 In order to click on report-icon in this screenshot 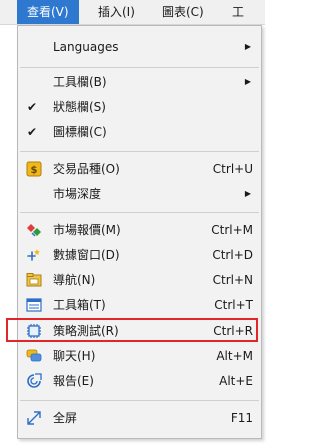, I will do `click(34, 381)`.